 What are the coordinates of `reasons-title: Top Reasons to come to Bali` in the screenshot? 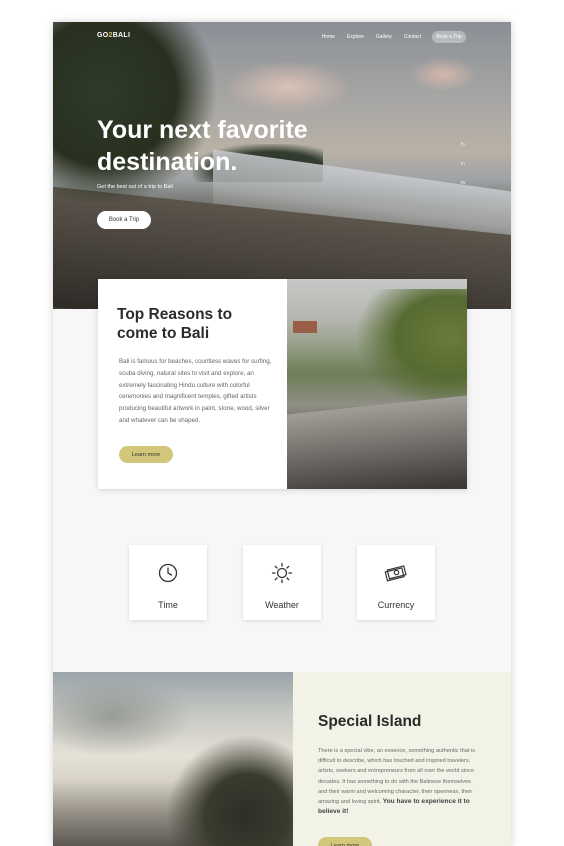 It's located at (175, 324).